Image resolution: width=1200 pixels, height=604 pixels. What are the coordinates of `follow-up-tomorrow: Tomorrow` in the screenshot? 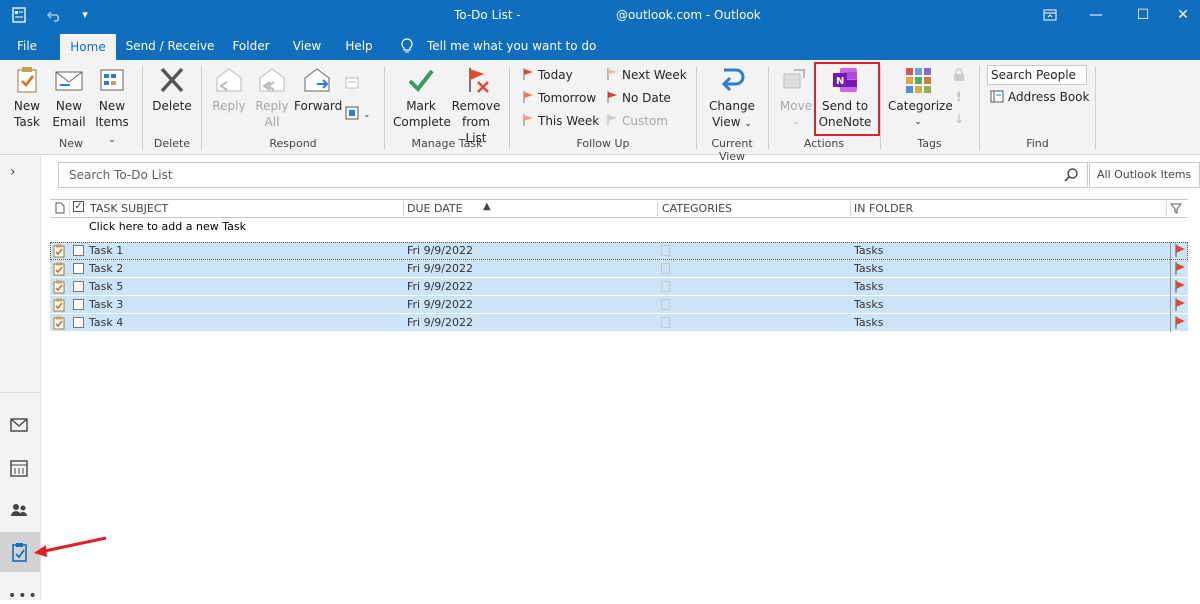 It's located at (559, 98).